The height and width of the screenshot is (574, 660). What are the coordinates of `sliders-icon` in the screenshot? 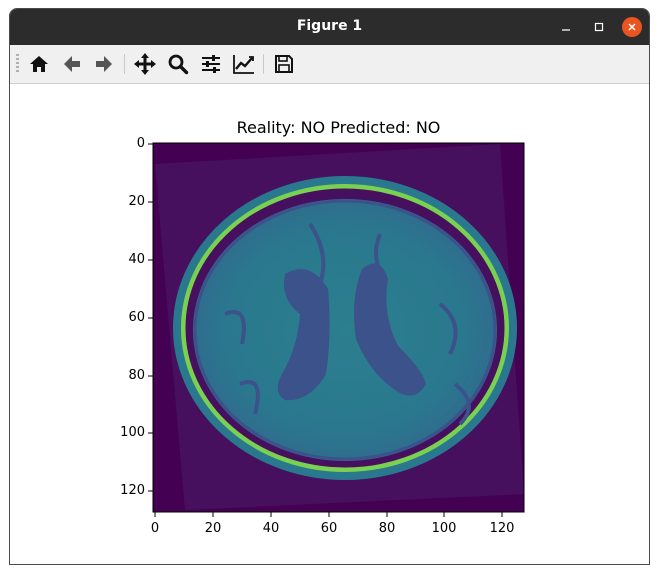 It's located at (211, 64).